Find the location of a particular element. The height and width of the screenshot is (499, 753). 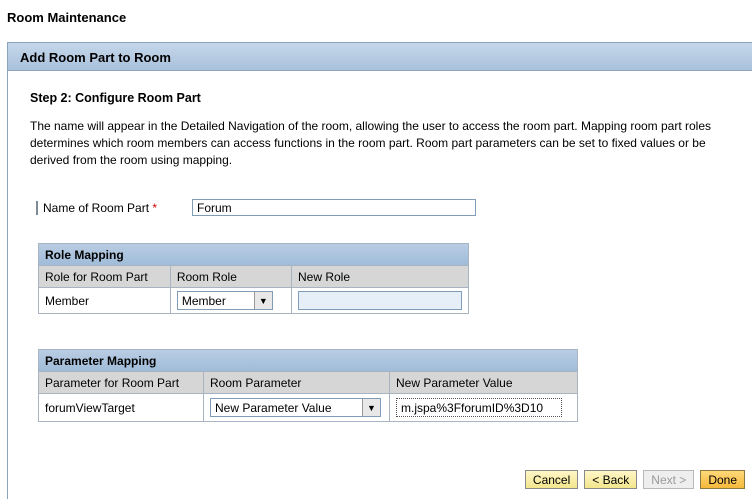

parameter-cell: forumViewTarget is located at coordinates (121, 407).